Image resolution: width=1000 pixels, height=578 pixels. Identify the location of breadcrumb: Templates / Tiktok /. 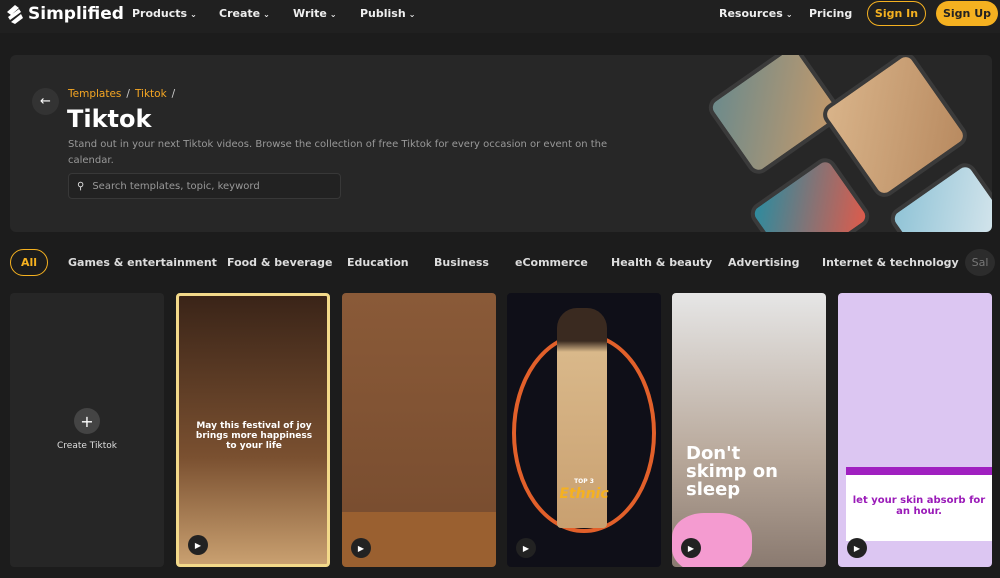
(122, 94).